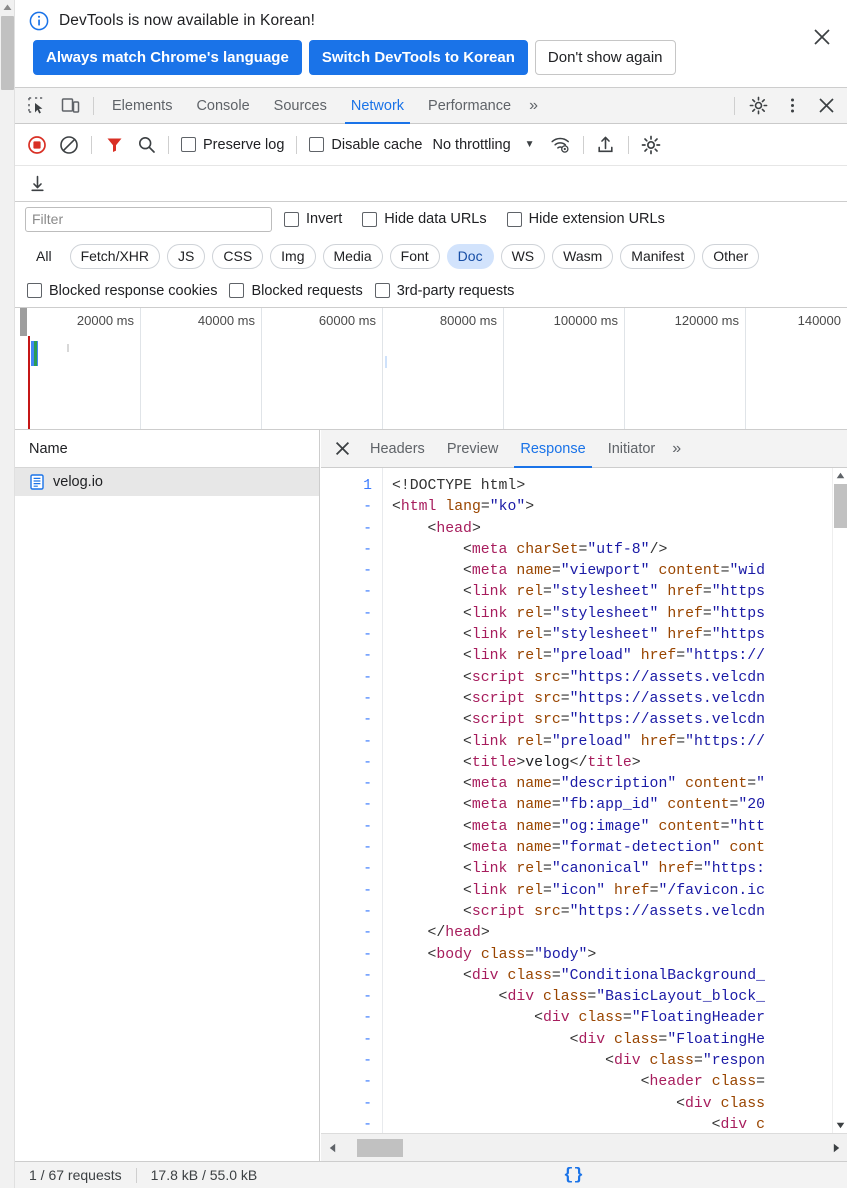  I want to click on blocked-requests-checkbox: Blocked requests, so click(295, 291).